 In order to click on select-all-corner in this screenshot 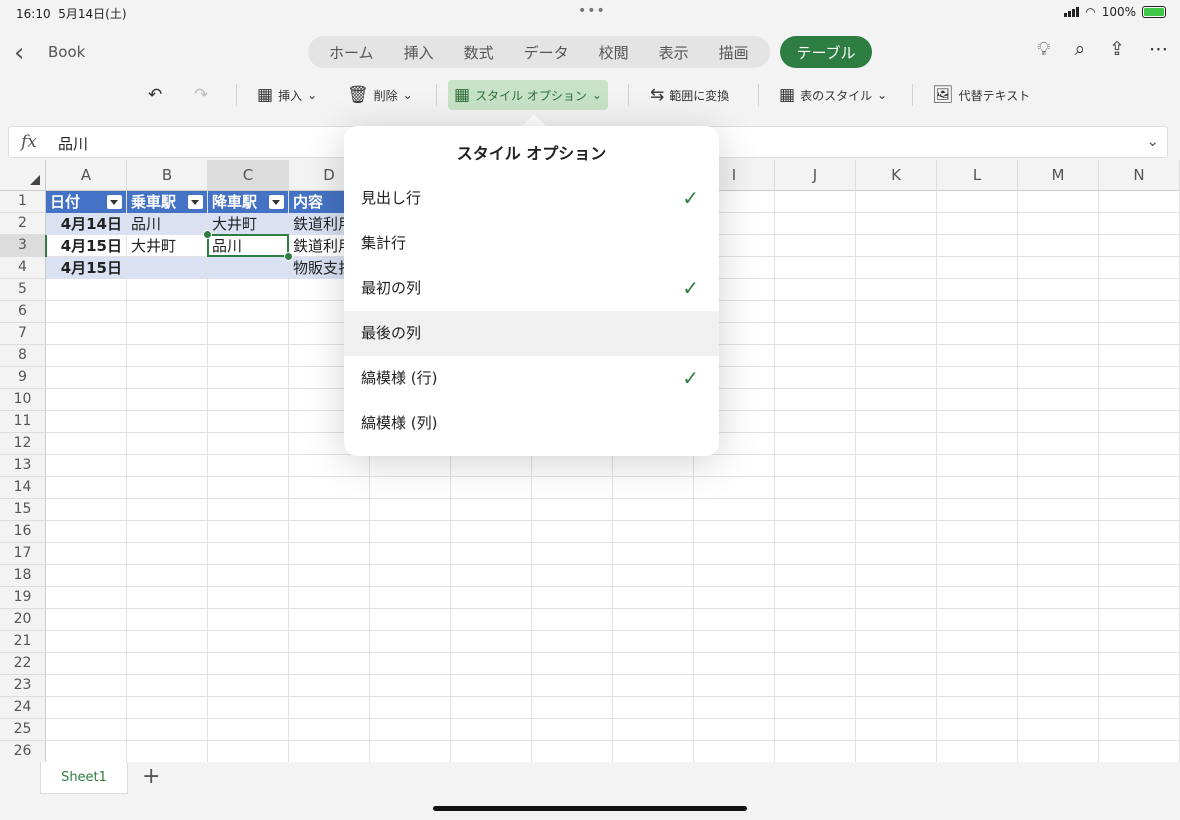, I will do `click(23, 175)`.